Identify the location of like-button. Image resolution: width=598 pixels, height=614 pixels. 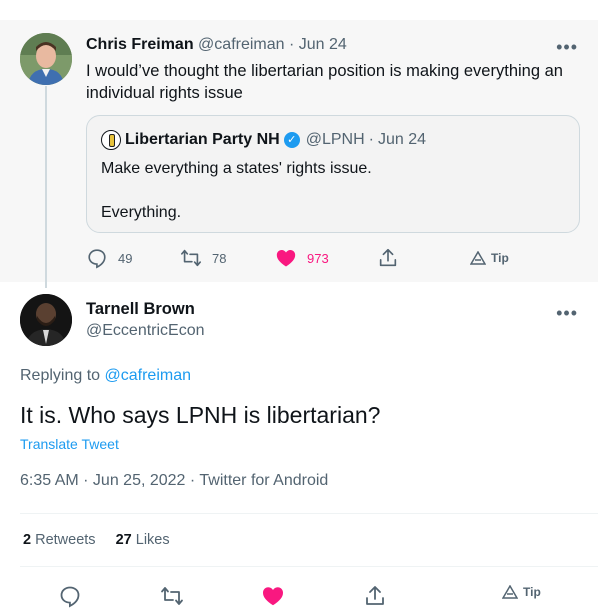
(273, 596).